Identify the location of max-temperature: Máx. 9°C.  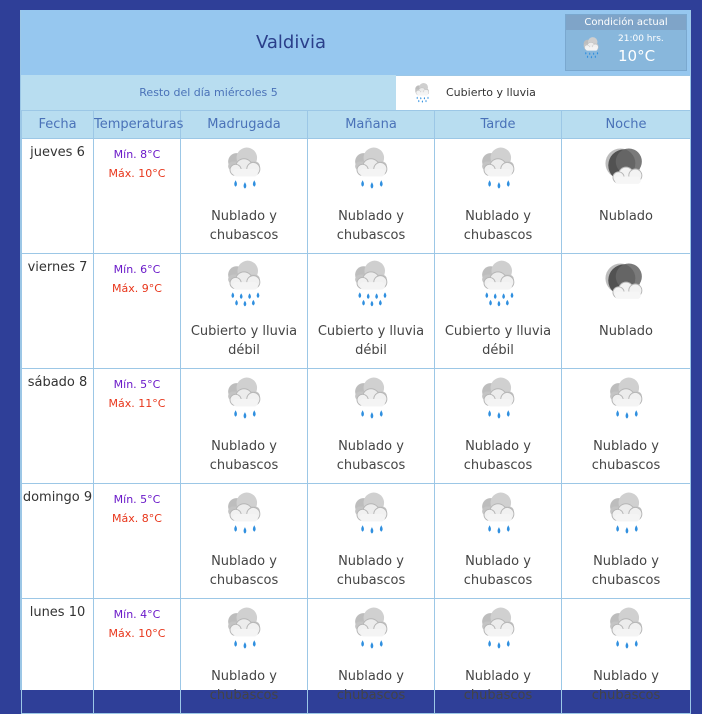
(137, 288).